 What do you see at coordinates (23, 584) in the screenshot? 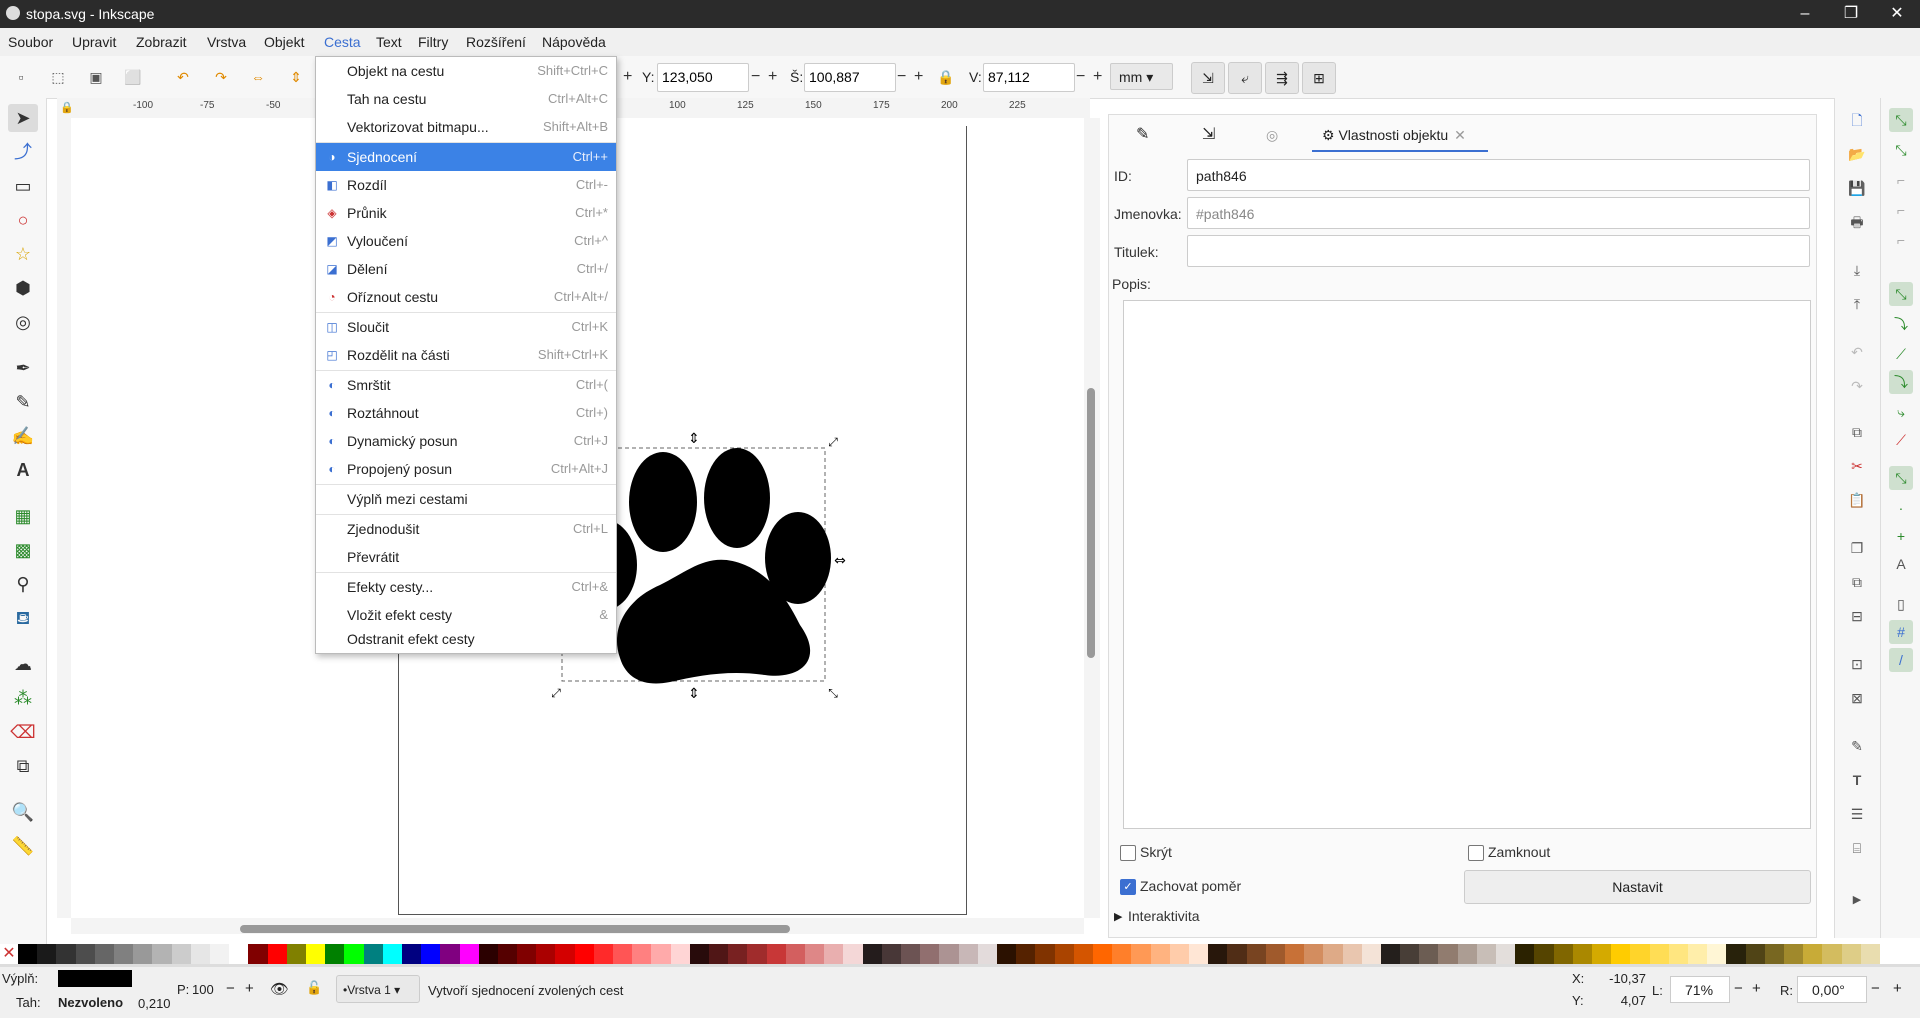
I see `dropper-tool-icon: ⚲` at bounding box center [23, 584].